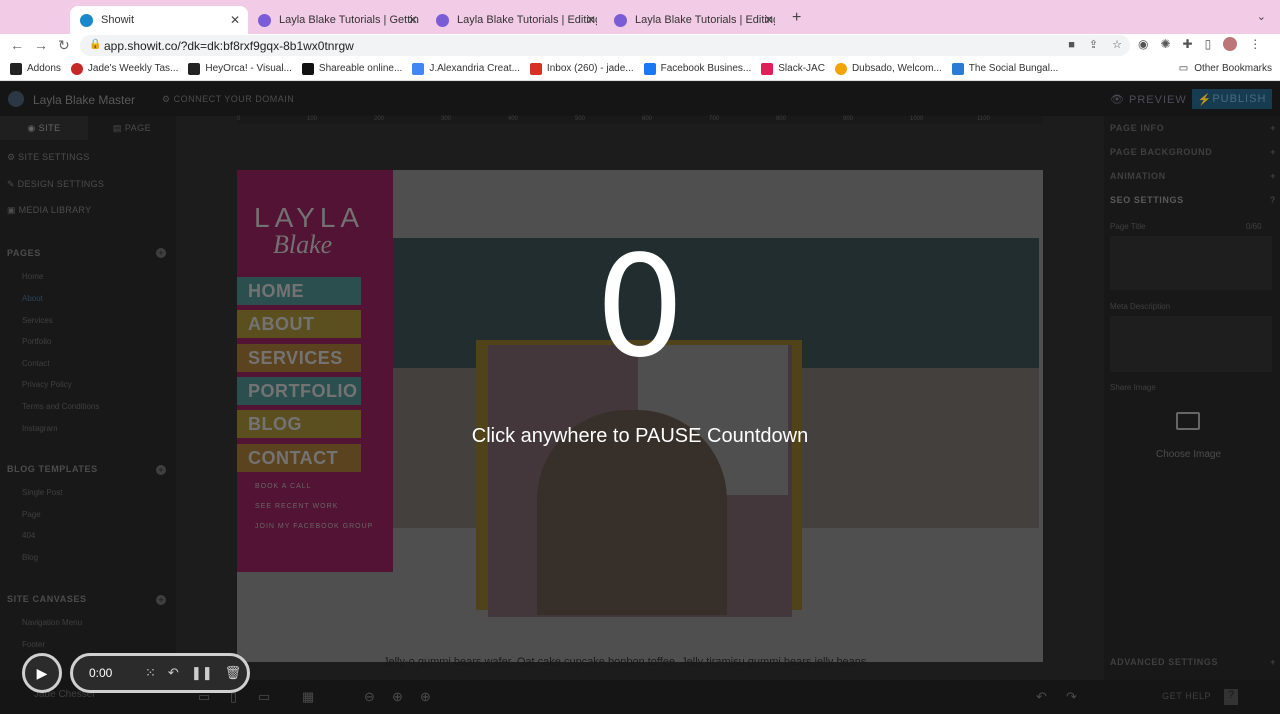 The height and width of the screenshot is (714, 1280). What do you see at coordinates (640, 436) in the screenshot?
I see `pause-countdown-message: Click anywhere to PAUSE Countdown` at bounding box center [640, 436].